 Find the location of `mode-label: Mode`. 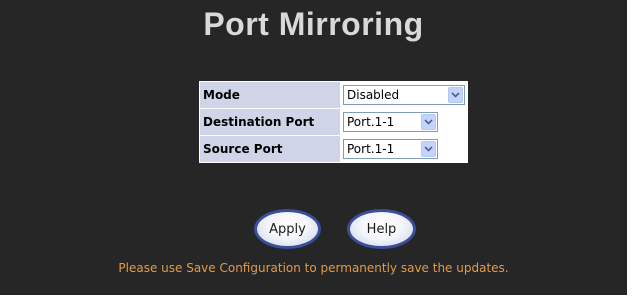

mode-label: Mode is located at coordinates (270, 95).